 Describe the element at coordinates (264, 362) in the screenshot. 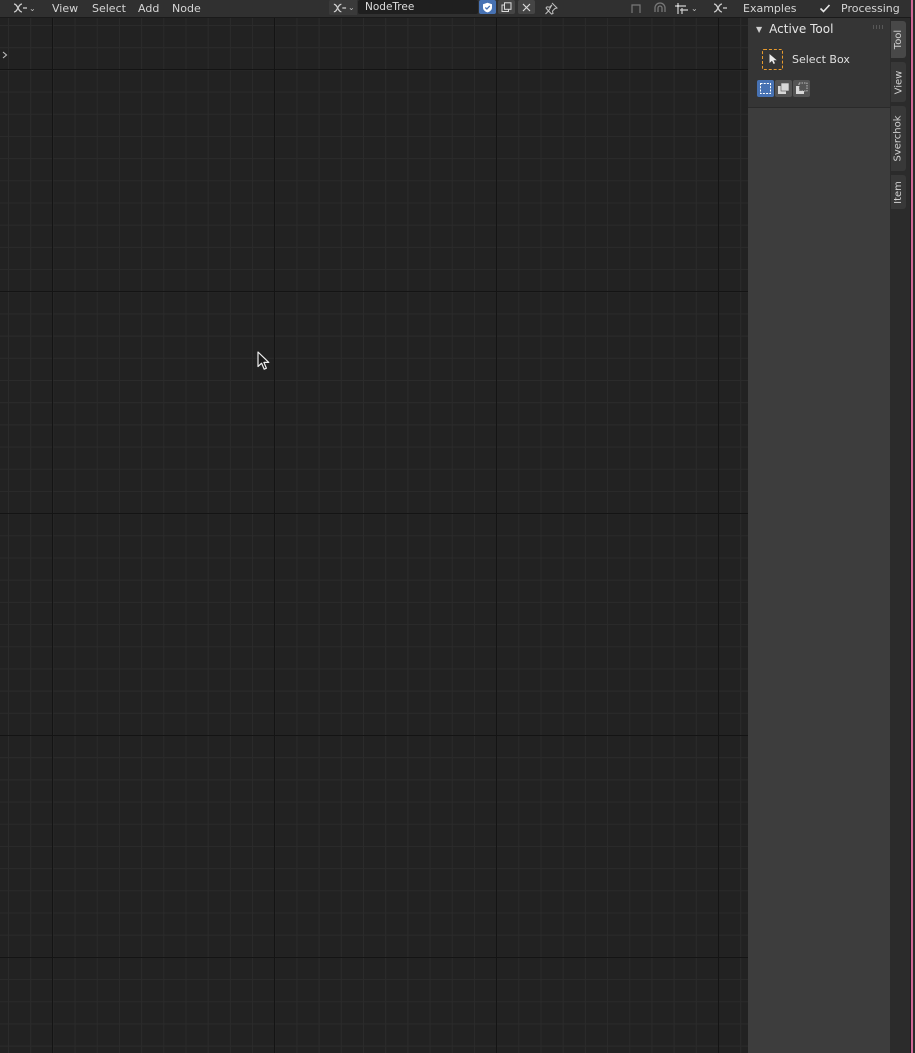

I see `mouse-pointer-icon` at that location.